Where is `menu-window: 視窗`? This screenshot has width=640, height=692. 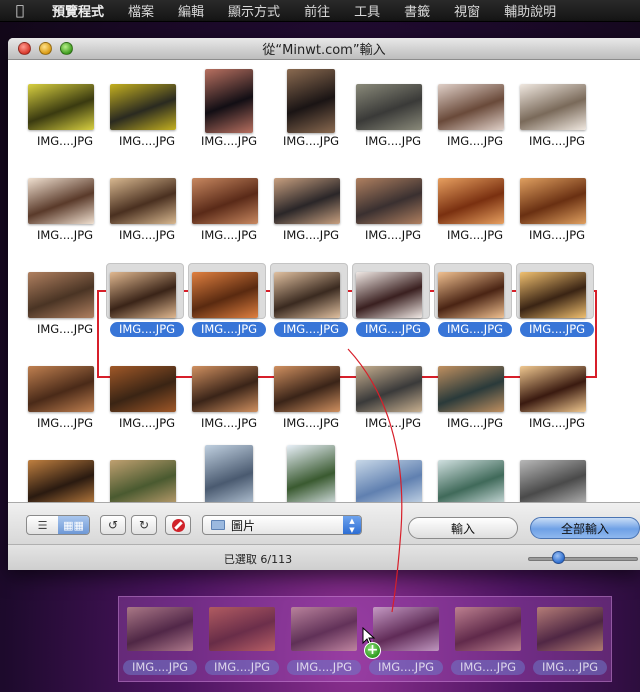 menu-window: 視窗 is located at coordinates (467, 10).